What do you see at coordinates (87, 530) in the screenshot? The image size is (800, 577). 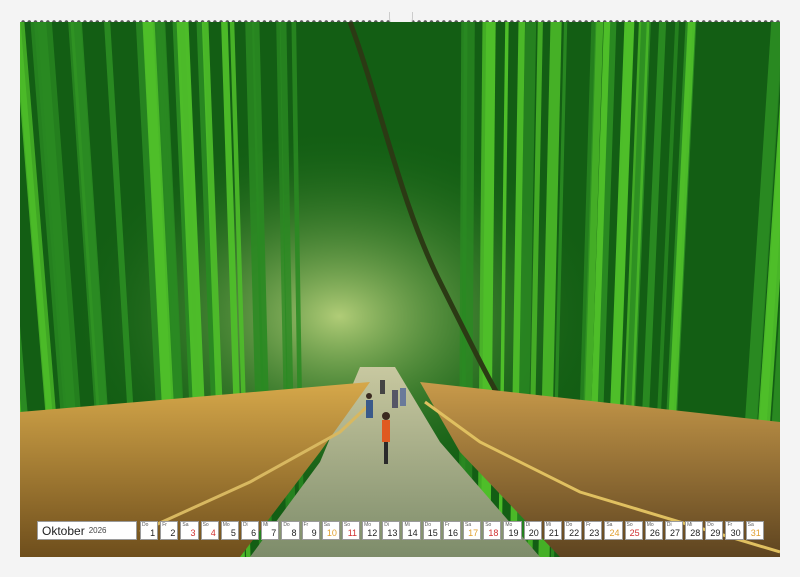 I see `month-label: Oktober 2026` at bounding box center [87, 530].